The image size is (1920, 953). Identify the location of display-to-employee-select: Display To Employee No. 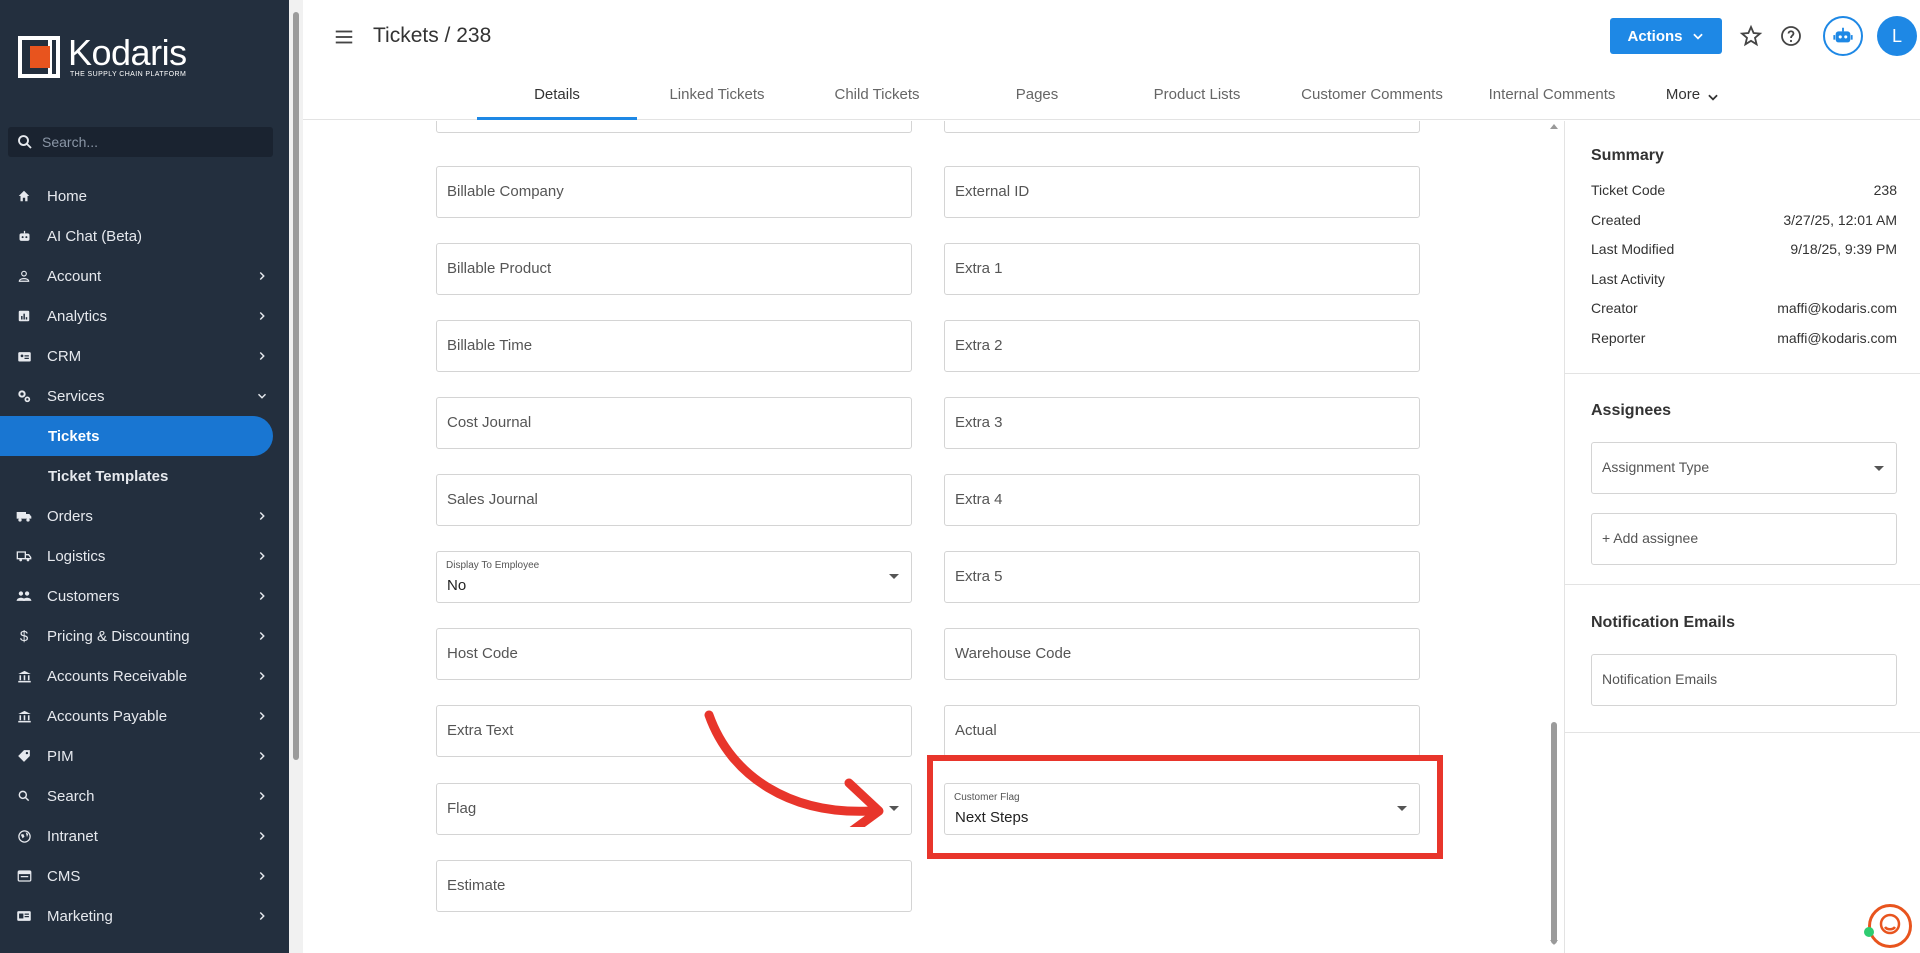
(674, 577).